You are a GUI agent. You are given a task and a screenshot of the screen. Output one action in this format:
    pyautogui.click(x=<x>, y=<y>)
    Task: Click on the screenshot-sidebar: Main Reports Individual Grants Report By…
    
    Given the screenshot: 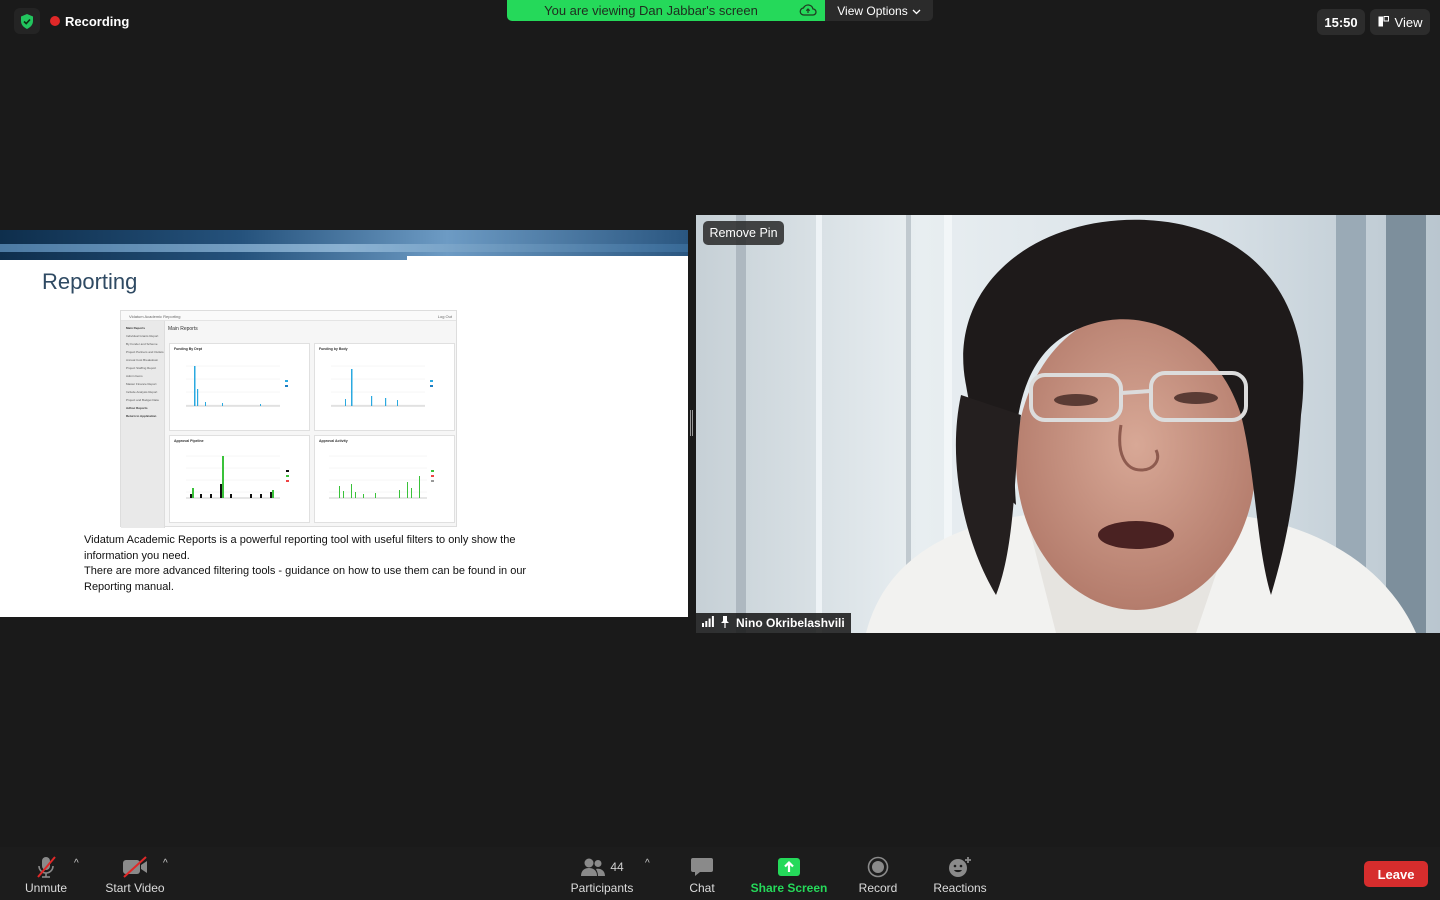 What is the action you would take?
    pyautogui.click(x=143, y=424)
    